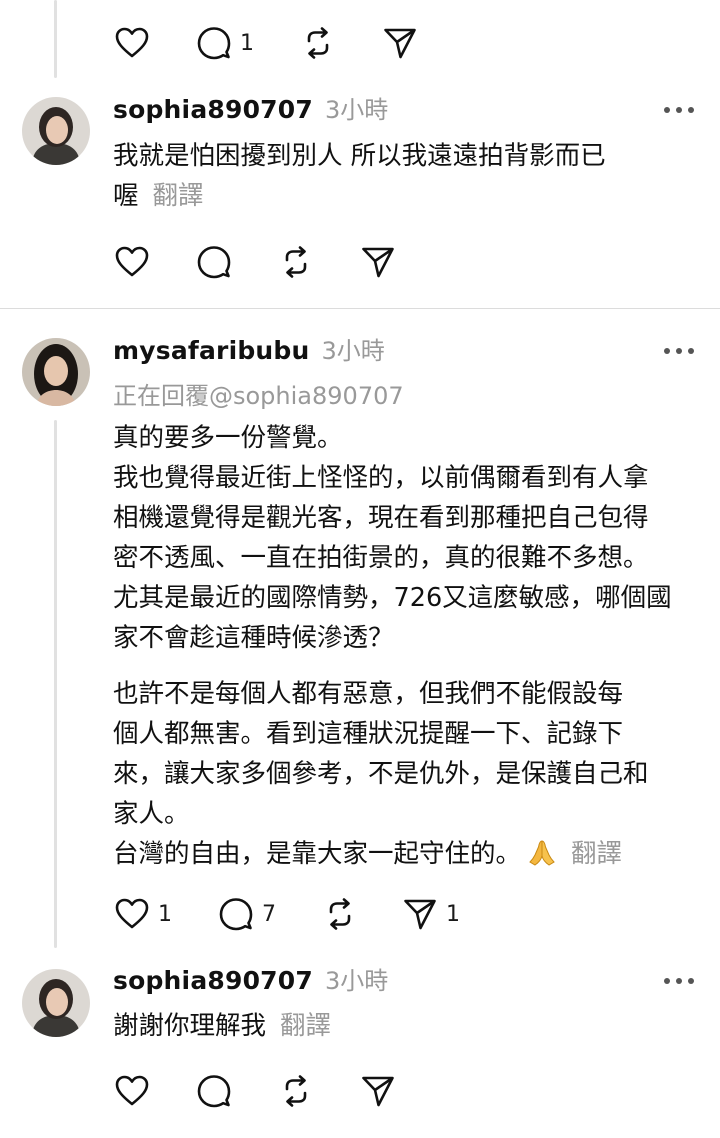  What do you see at coordinates (453, 914) in the screenshot?
I see `share-count: 1` at bounding box center [453, 914].